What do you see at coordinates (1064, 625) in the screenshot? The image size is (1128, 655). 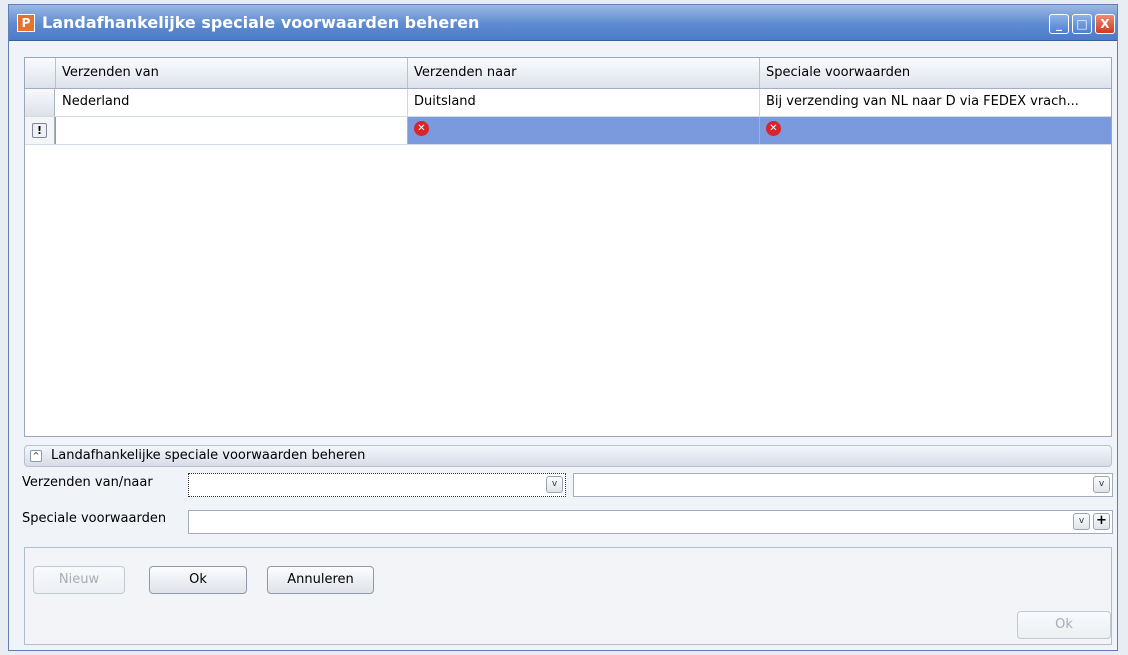 I see `ok-bottom-button: Ok` at bounding box center [1064, 625].